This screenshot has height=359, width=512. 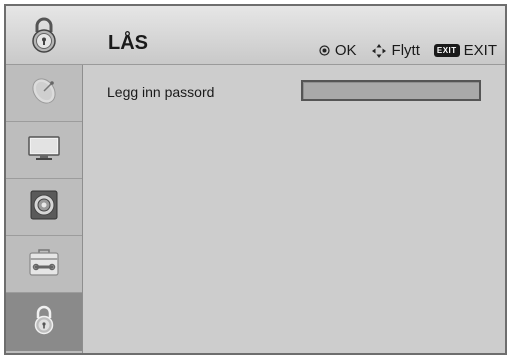 I want to click on tv-screen-icon, so click(x=44, y=150).